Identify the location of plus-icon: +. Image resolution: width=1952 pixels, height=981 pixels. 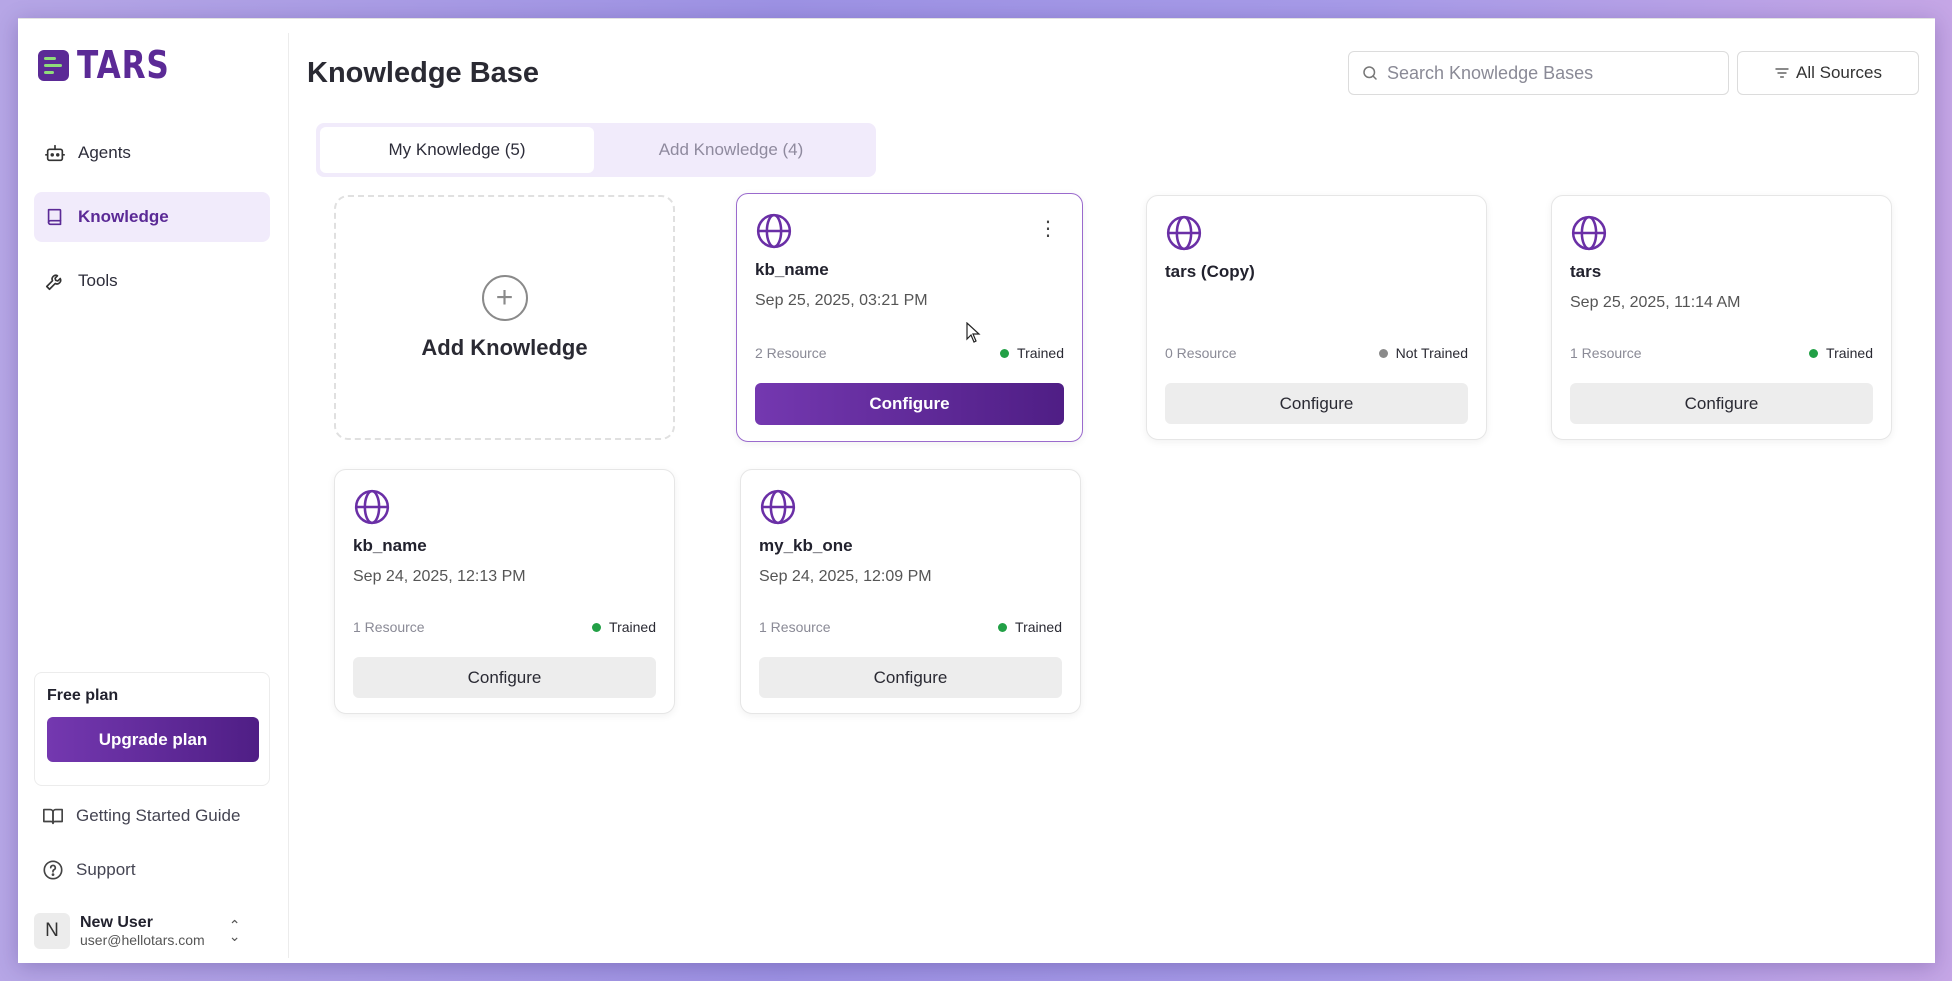
(504, 297).